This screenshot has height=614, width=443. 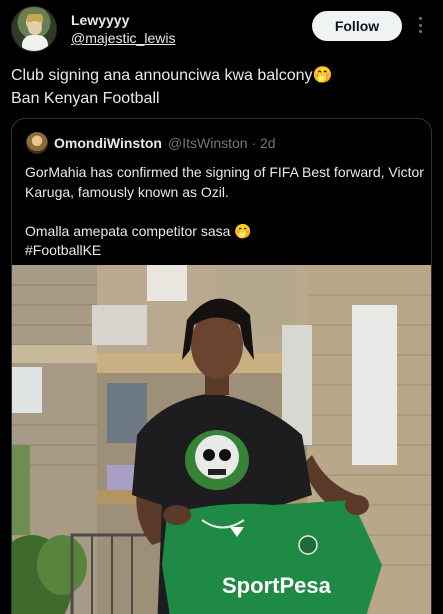 I want to click on quoted-author-name: OmondiWinston, so click(x=108, y=143).